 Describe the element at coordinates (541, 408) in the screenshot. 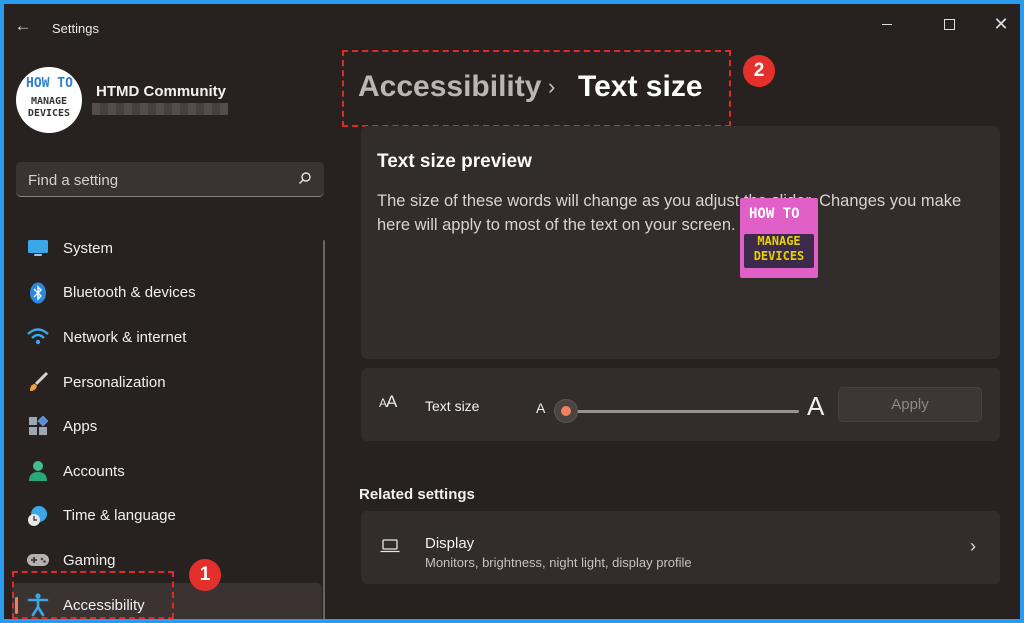

I see `slider-min-label: A` at that location.